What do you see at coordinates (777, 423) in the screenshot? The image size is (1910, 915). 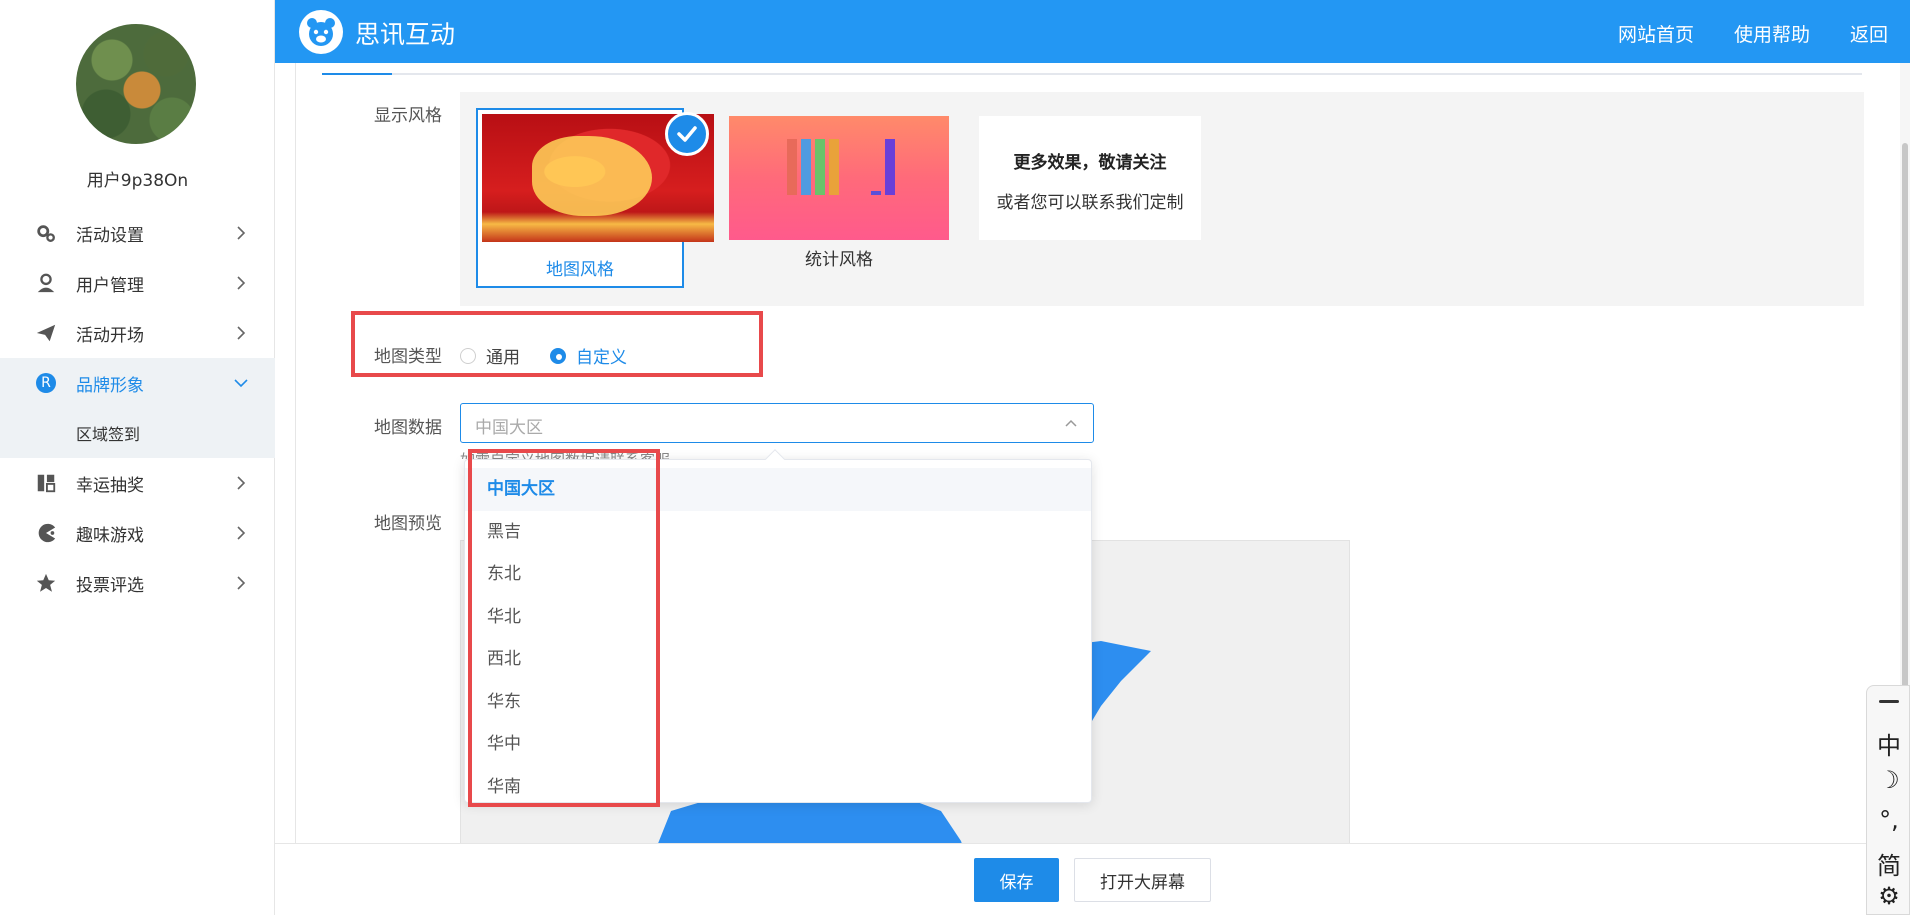 I see `map-data-select: 中国大区` at bounding box center [777, 423].